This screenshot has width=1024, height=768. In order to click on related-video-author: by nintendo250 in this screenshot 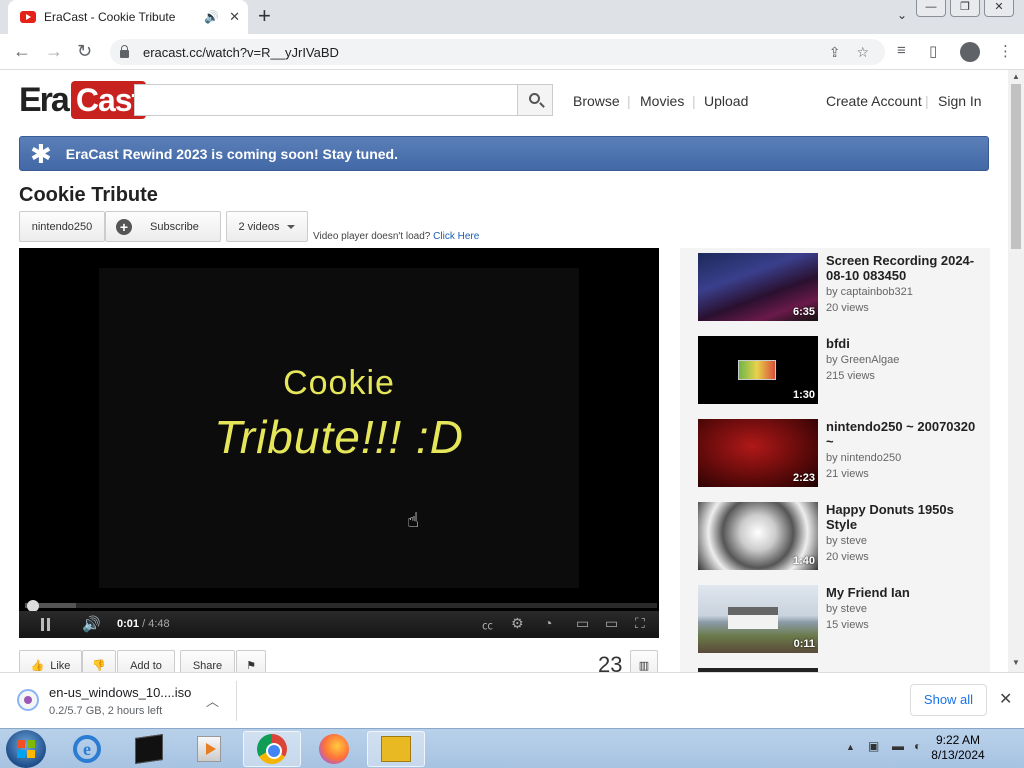, I will do `click(864, 458)`.